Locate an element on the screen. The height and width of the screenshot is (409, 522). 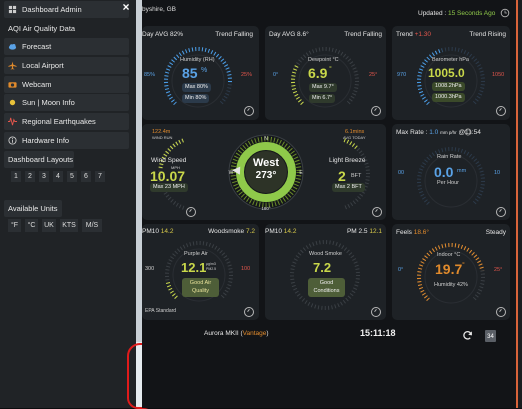
camera-icon is located at coordinates (12, 85).